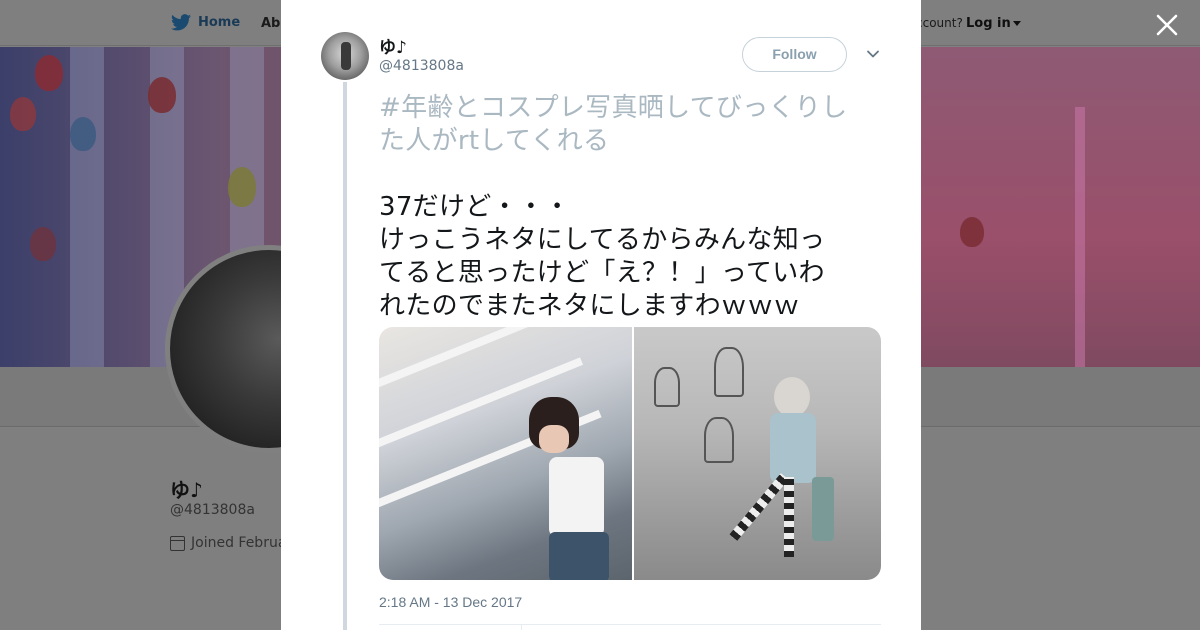 This screenshot has width=1200, height=630. What do you see at coordinates (521, 627) in the screenshot?
I see `stats-separator` at bounding box center [521, 627].